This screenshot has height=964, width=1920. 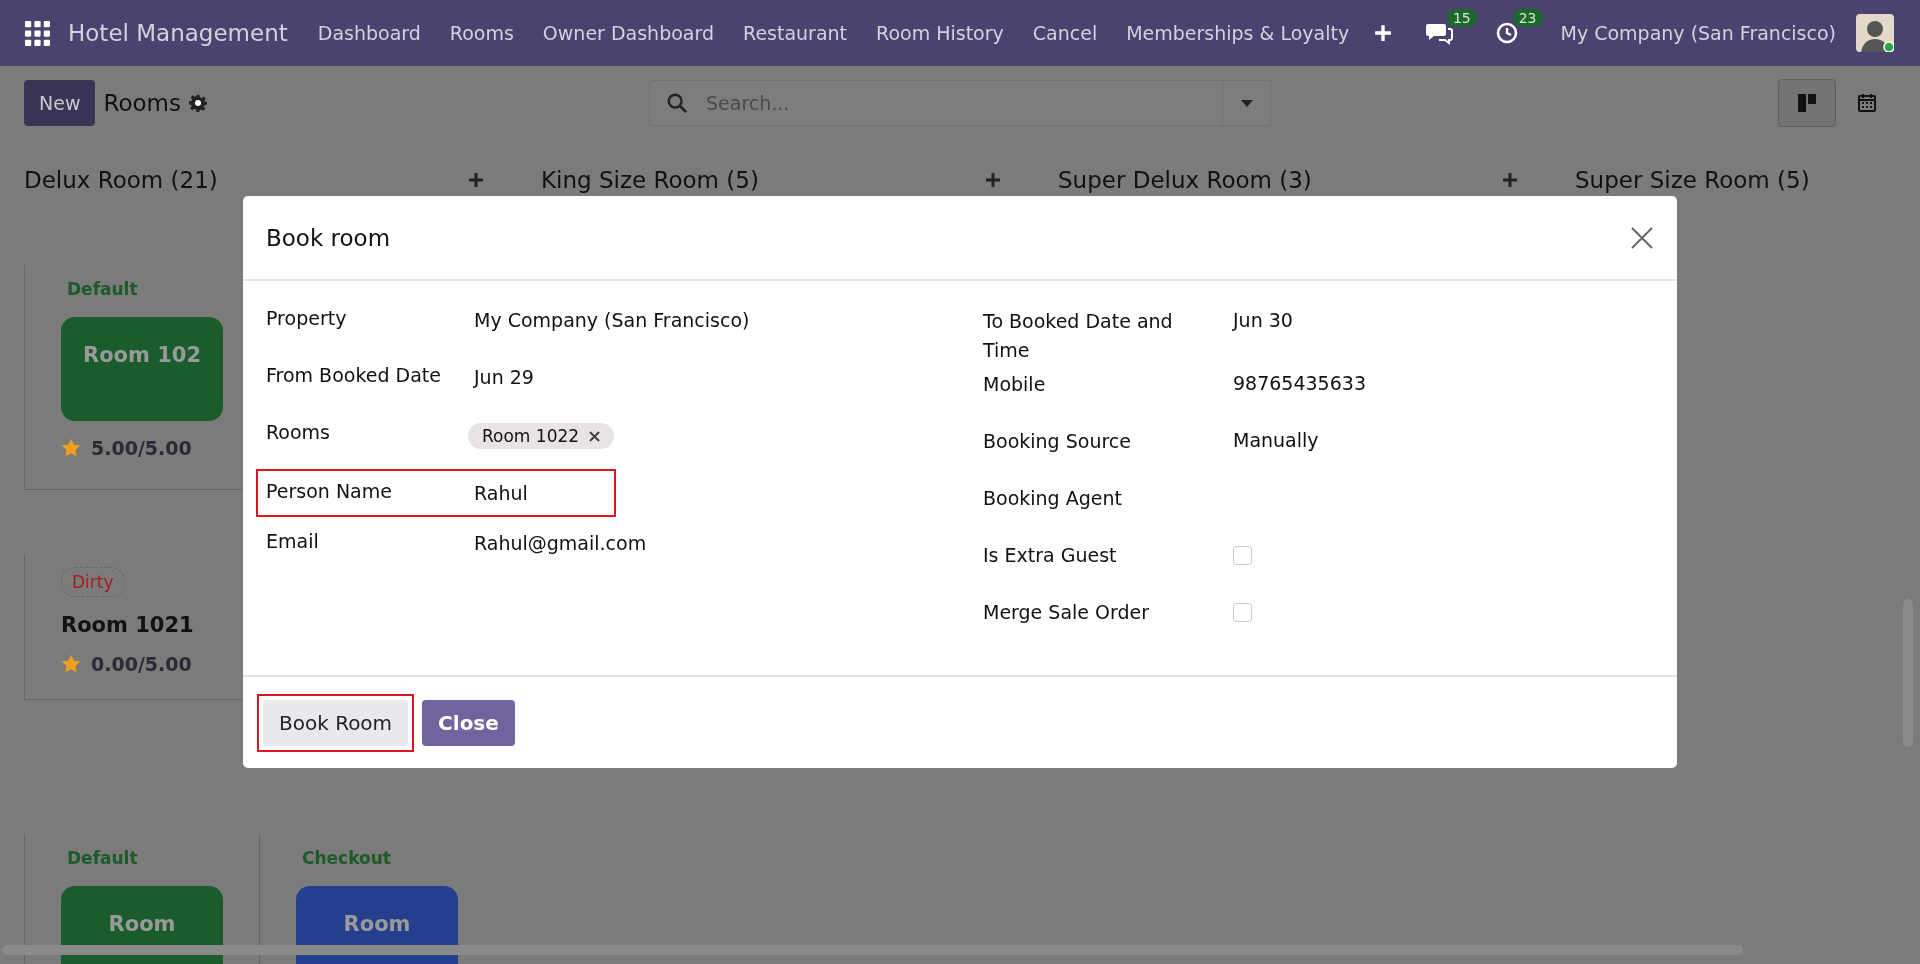 What do you see at coordinates (1078, 336) in the screenshot?
I see `field-label: To Booked Date and Time` at bounding box center [1078, 336].